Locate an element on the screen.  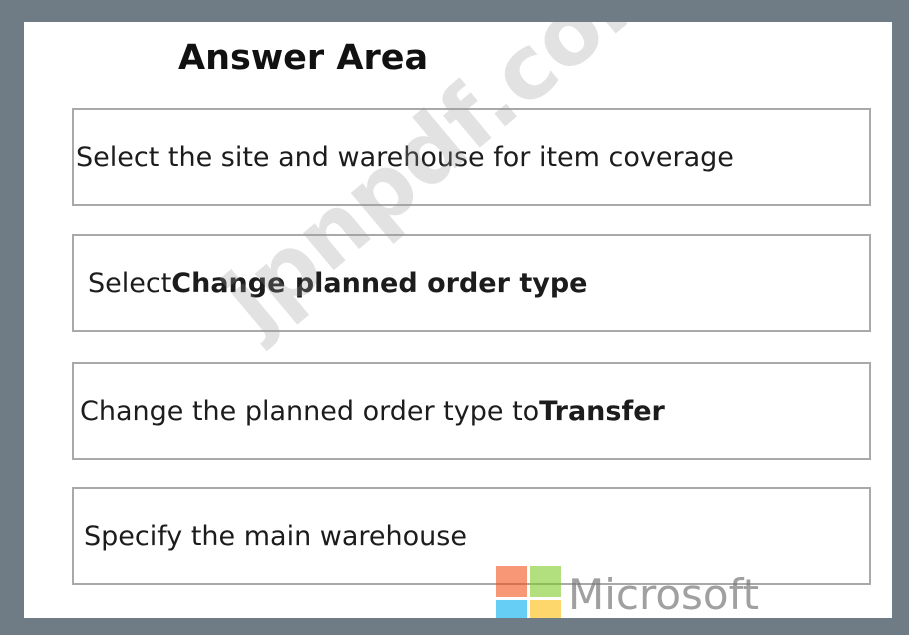
logo-green-square is located at coordinates (545, 581).